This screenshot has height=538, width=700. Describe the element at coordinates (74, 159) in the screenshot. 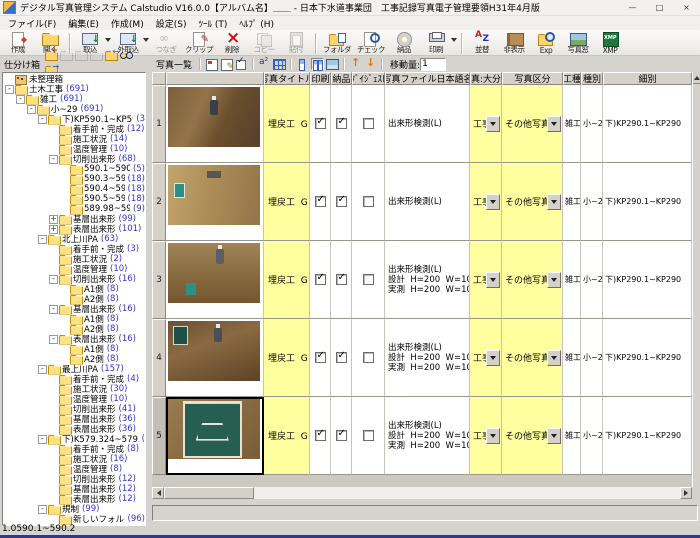

I see `tree-item: - 切削出来形 (68)` at that location.